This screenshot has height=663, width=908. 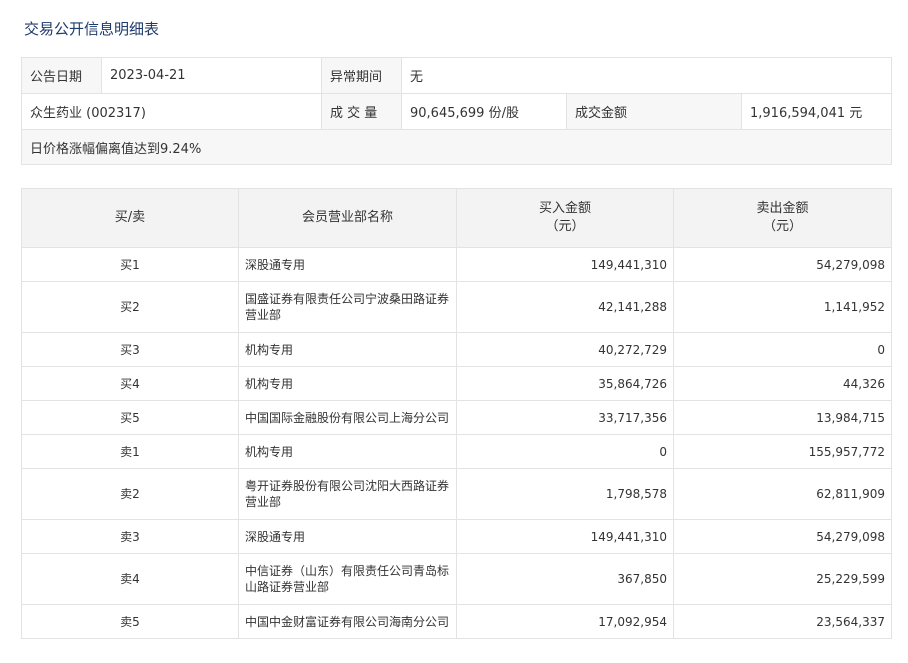 I want to click on row-buy: 1,798,578, so click(x=565, y=494).